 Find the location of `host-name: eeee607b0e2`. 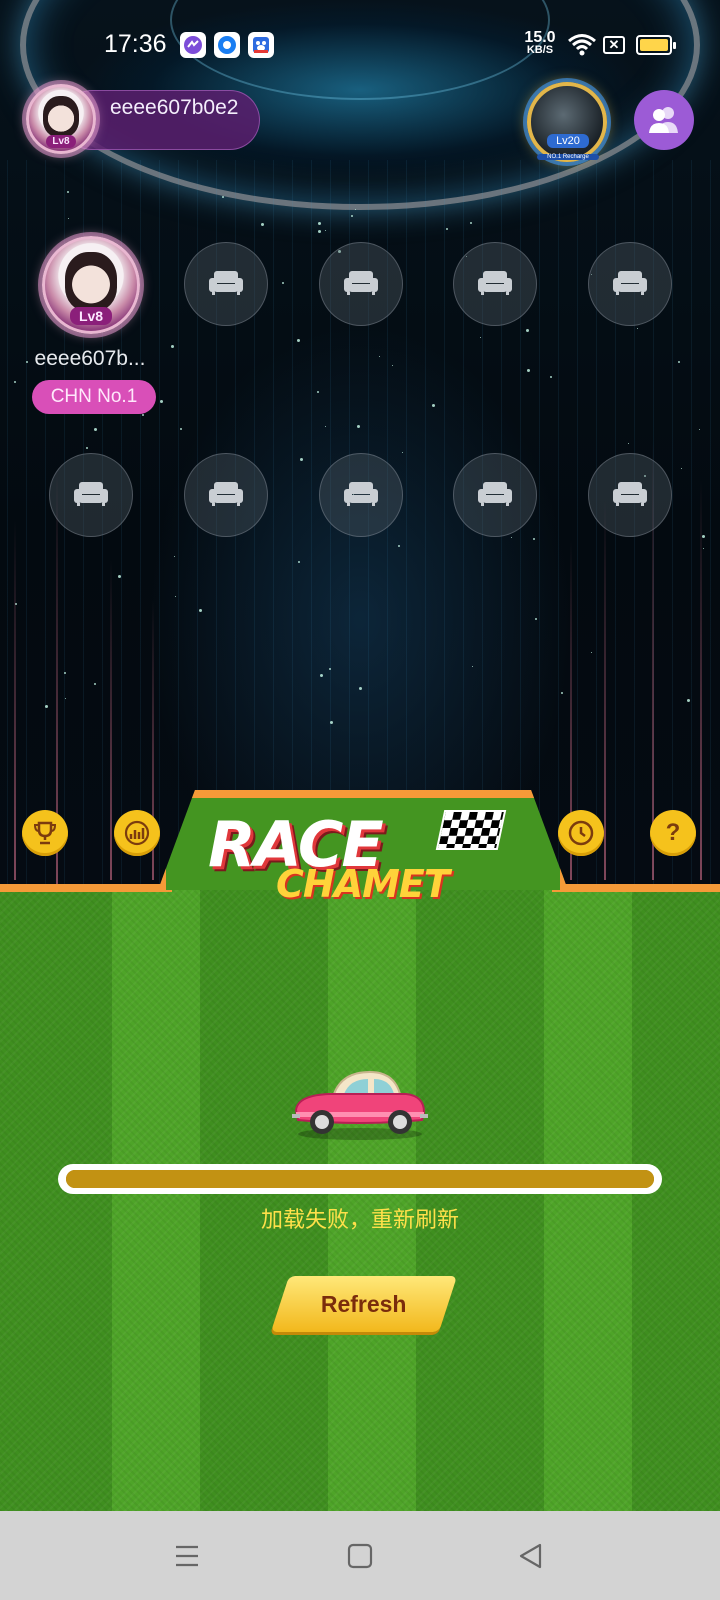

host-name: eeee607b0e2 is located at coordinates (174, 107).